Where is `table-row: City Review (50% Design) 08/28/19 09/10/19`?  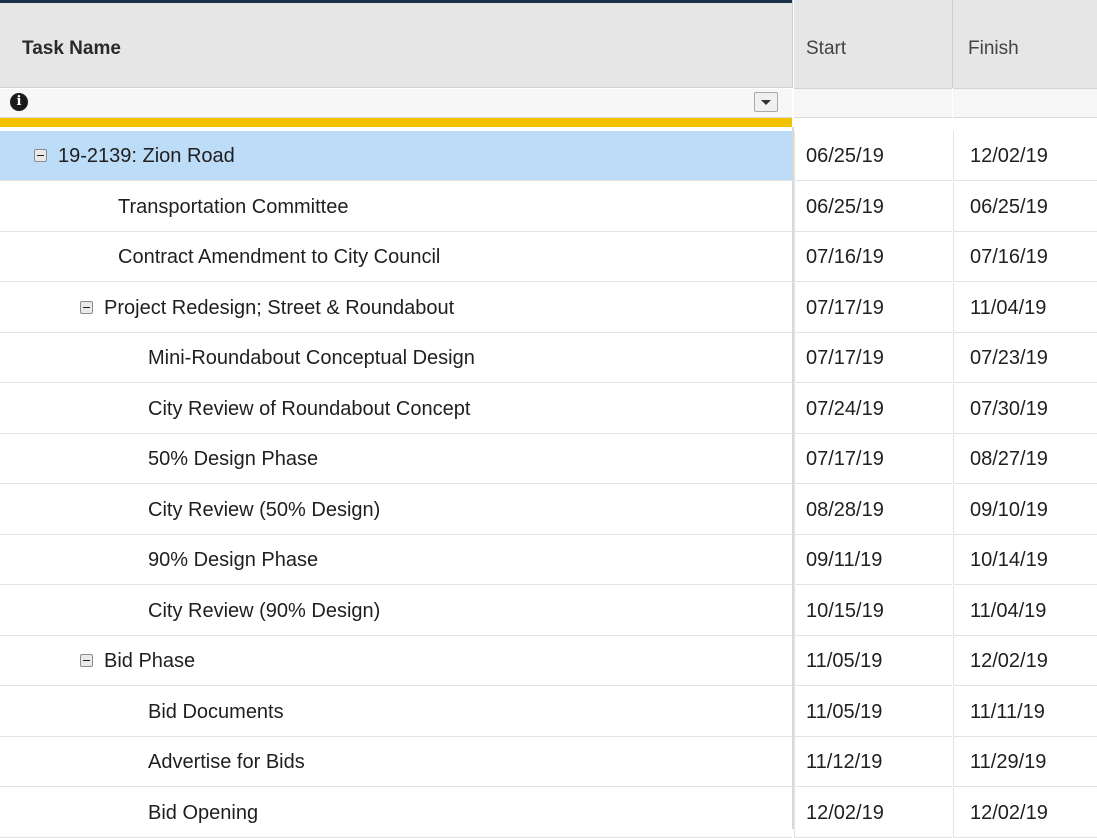 table-row: City Review (50% Design) 08/28/19 09/10/19 is located at coordinates (548, 509).